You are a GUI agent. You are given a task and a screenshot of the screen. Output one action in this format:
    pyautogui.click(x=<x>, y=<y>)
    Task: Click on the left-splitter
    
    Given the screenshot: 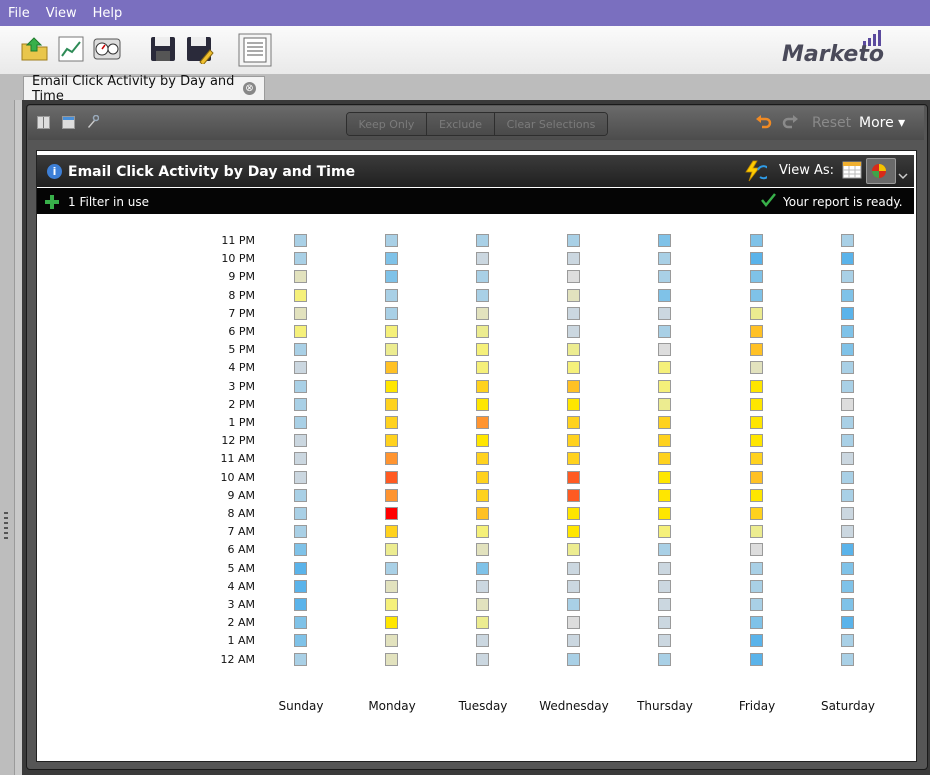 What is the action you would take?
    pyautogui.click(x=7, y=437)
    